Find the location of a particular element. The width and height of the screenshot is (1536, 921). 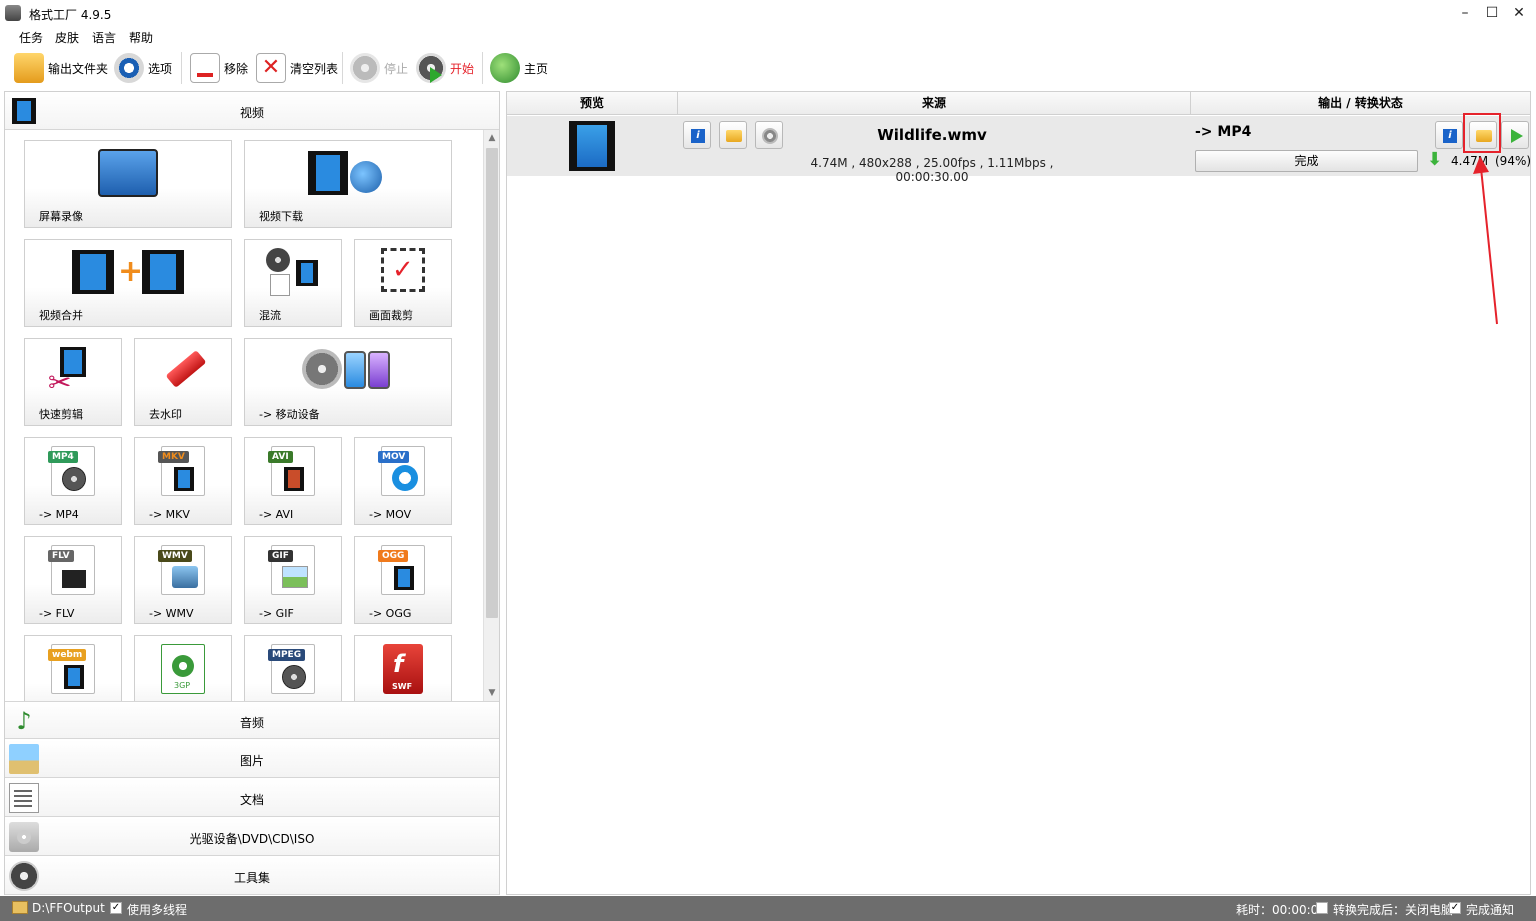

menu-skin: 皮肤 is located at coordinates (67, 37).